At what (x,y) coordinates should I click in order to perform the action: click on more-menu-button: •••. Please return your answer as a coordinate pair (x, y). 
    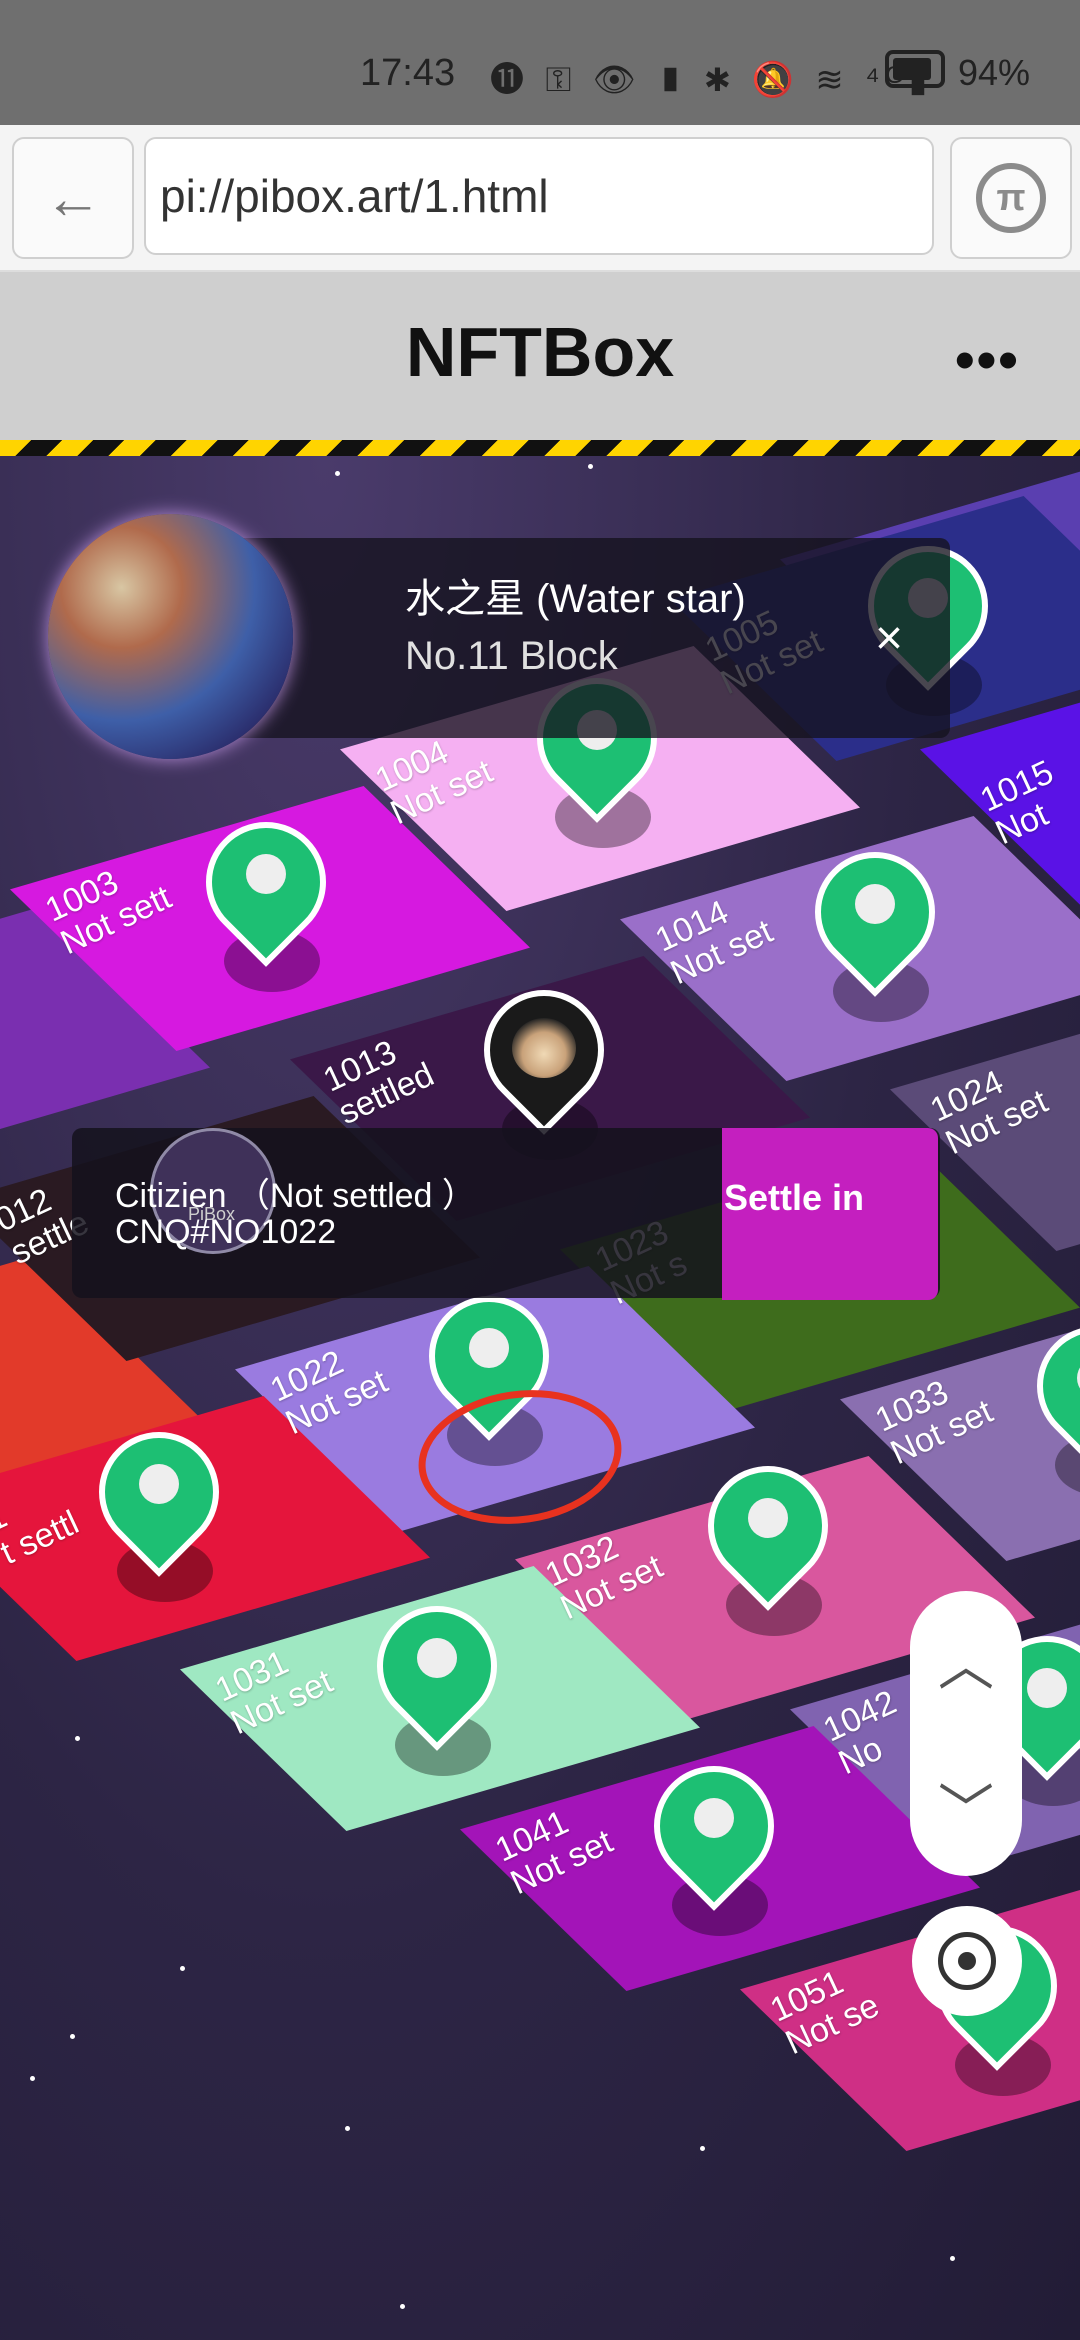
    Looking at the image, I should click on (987, 359).